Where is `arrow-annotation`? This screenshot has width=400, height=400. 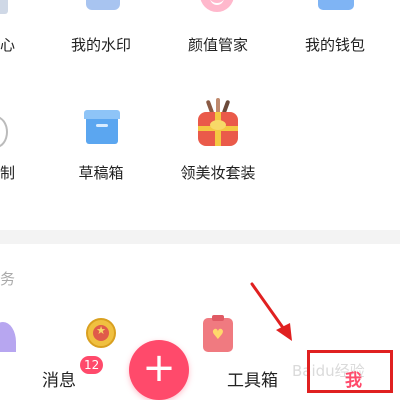 arrow-annotation is located at coordinates (271, 311).